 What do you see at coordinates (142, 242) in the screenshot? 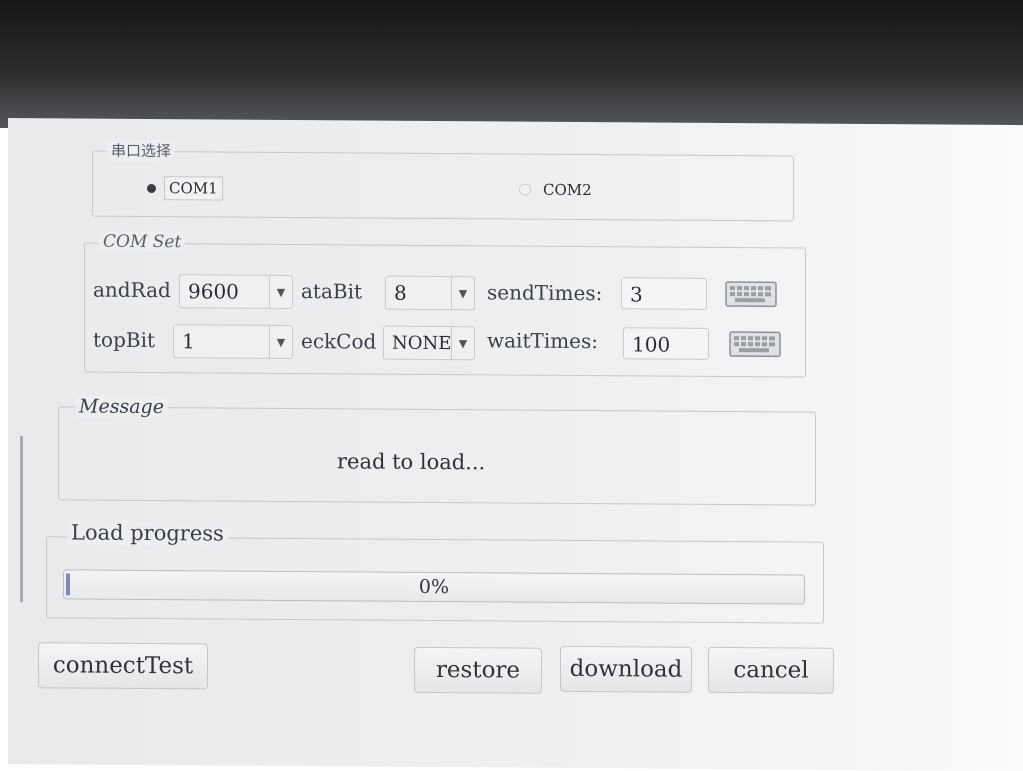
I see `com-set-title: COM Set` at bounding box center [142, 242].